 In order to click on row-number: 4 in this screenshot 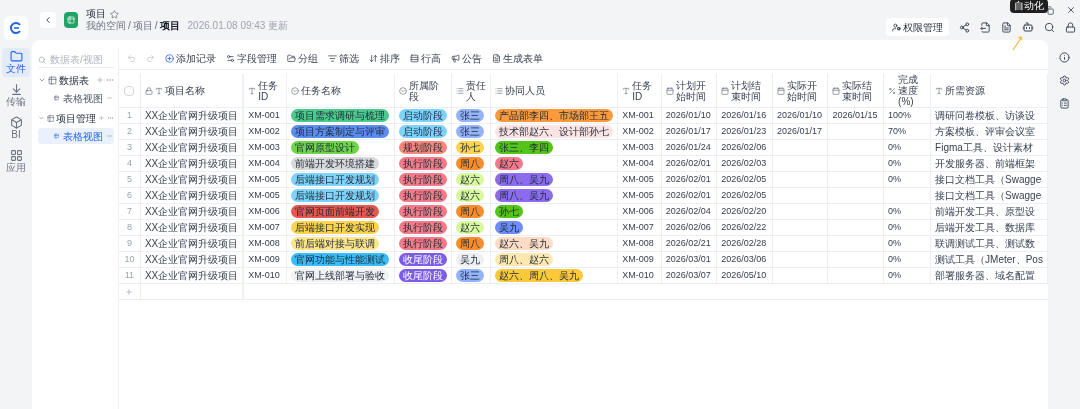, I will do `click(130, 163)`.